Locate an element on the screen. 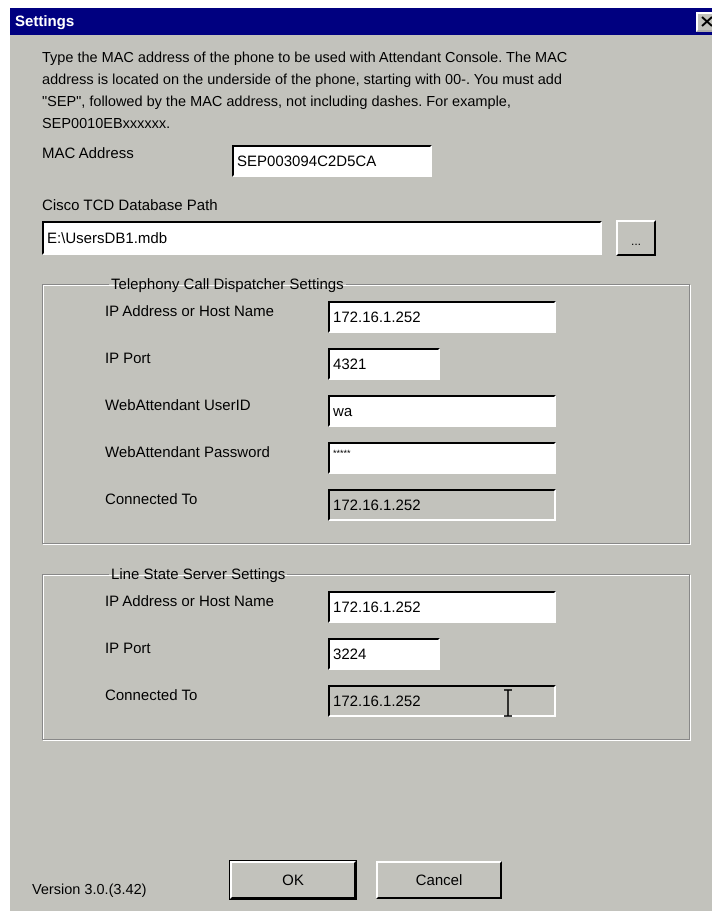 The width and height of the screenshot is (712, 911). field-label: Cisco TCD Database Path is located at coordinates (130, 205).